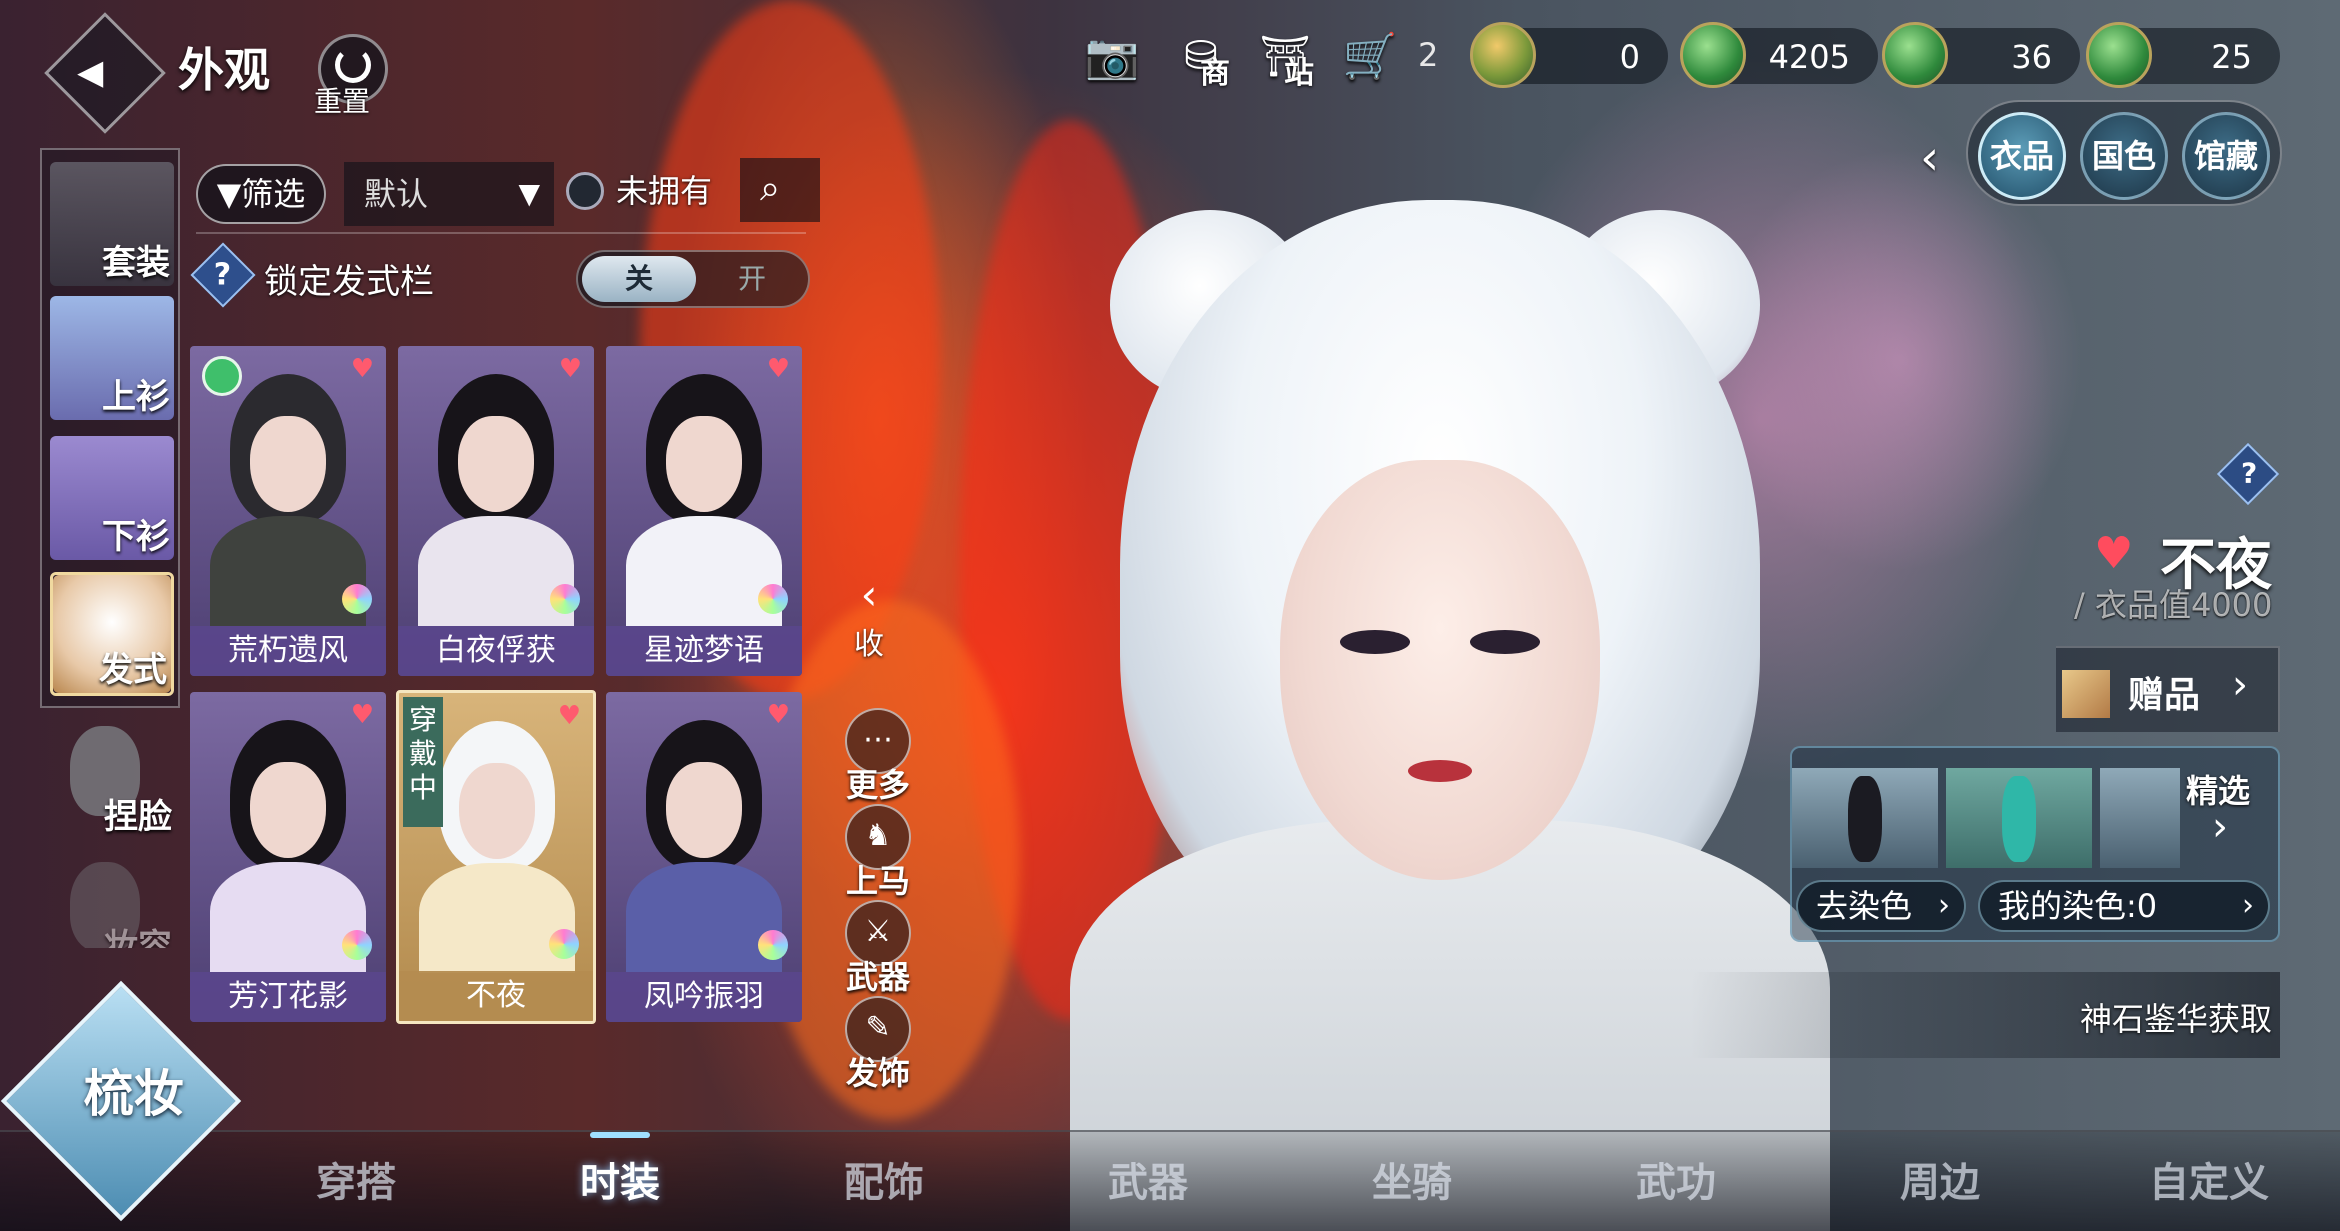 The height and width of the screenshot is (1231, 2340). Describe the element at coordinates (138, 937) in the screenshot. I see `sidebar-item-label: 妆容` at that location.